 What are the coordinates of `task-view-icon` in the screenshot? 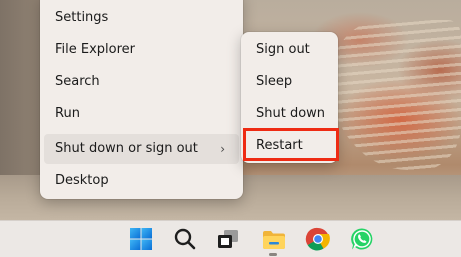 It's located at (228, 239).